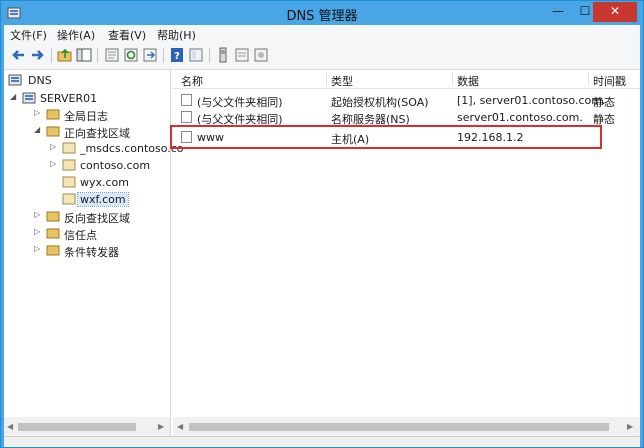 Image resolution: width=644 pixels, height=448 pixels. I want to click on close-button: ✕, so click(615, 12).